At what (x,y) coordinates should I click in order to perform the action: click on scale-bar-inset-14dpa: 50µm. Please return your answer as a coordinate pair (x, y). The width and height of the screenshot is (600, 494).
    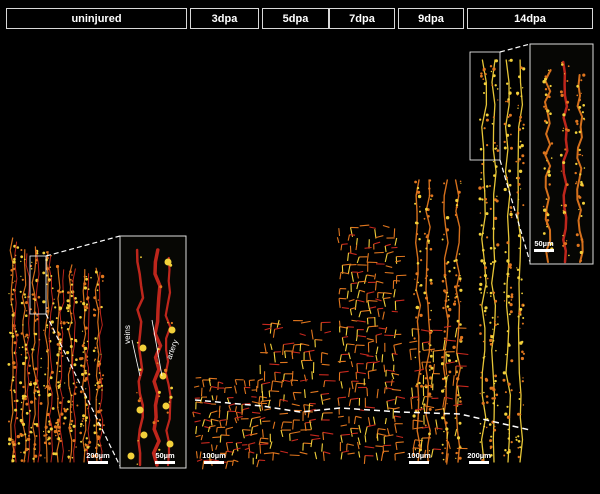
    Looking at the image, I should click on (544, 246).